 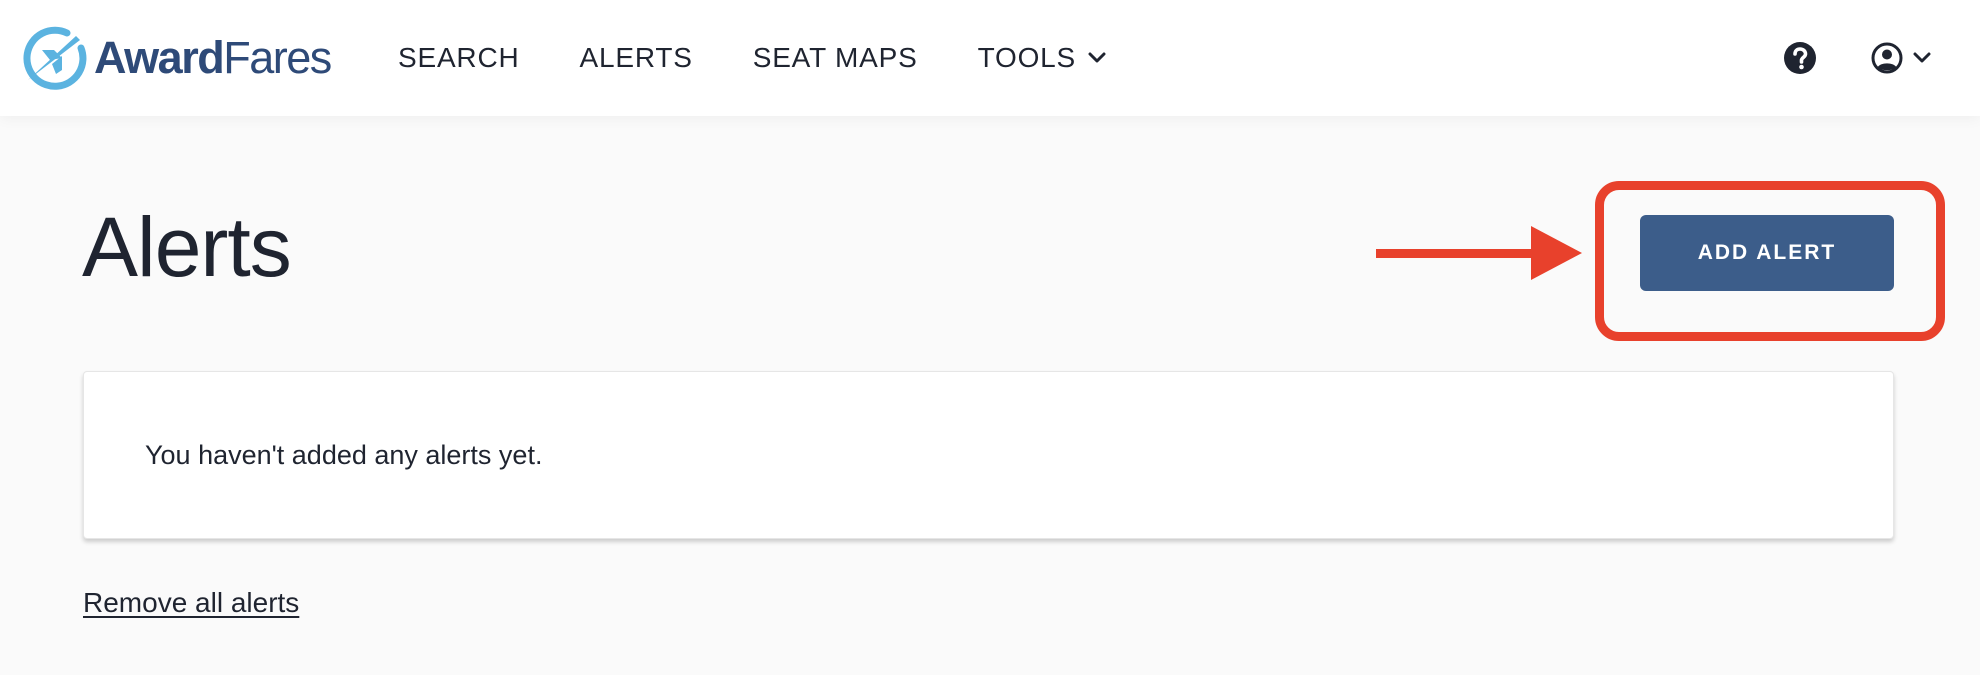 What do you see at coordinates (835, 58) in the screenshot?
I see `nav-seat-maps: SEAT MAPS` at bounding box center [835, 58].